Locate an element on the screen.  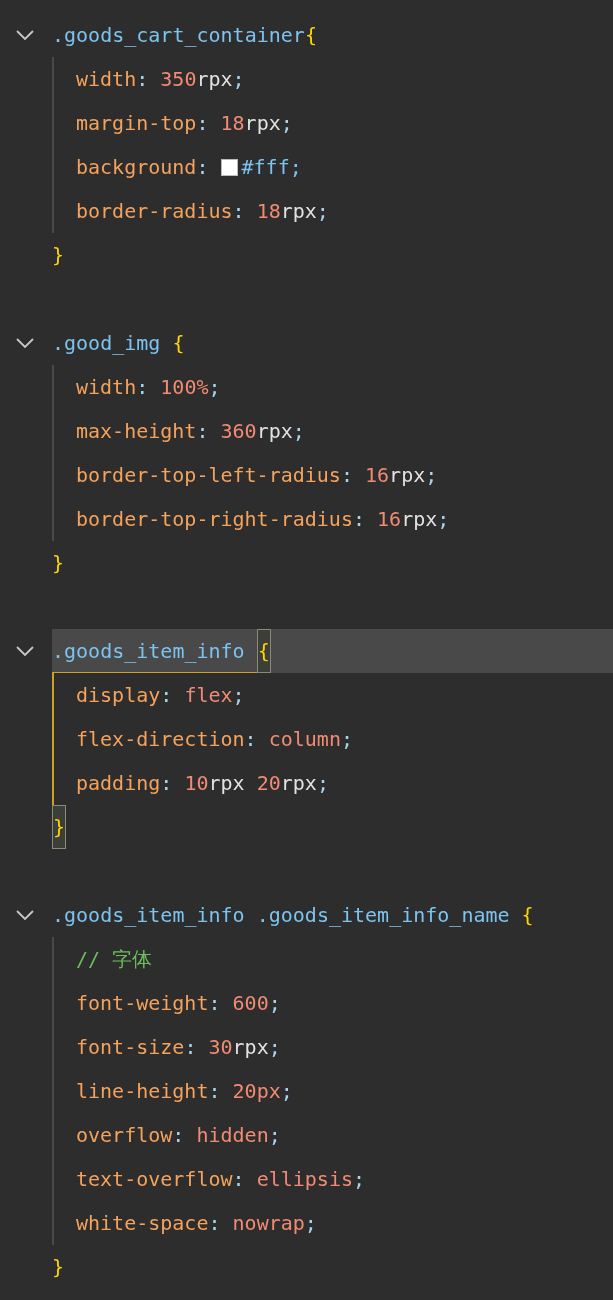
code-line: flex-direction: column; is located at coordinates (214, 739).